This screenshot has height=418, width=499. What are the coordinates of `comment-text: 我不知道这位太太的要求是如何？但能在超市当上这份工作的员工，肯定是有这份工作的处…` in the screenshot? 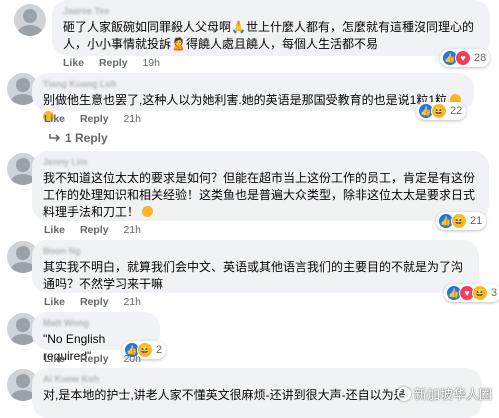 It's located at (259, 195).